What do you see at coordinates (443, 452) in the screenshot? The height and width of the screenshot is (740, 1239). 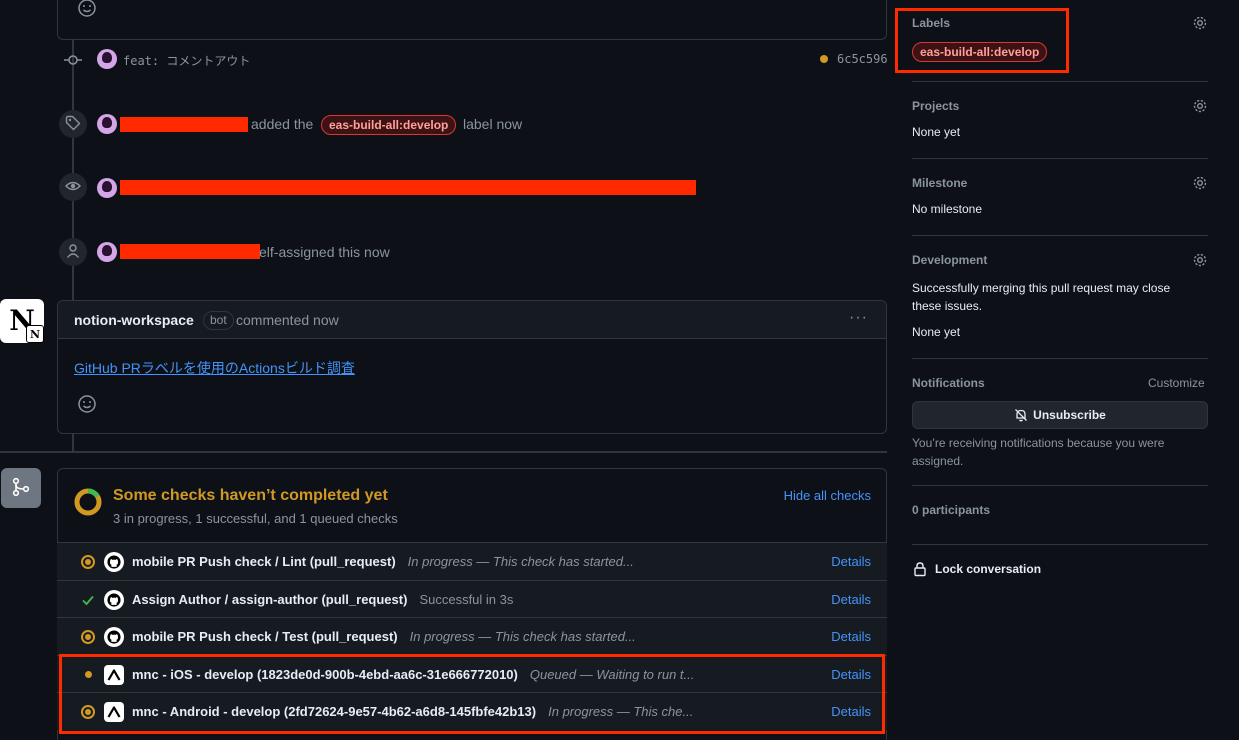 I see `timeline-separator` at bounding box center [443, 452].